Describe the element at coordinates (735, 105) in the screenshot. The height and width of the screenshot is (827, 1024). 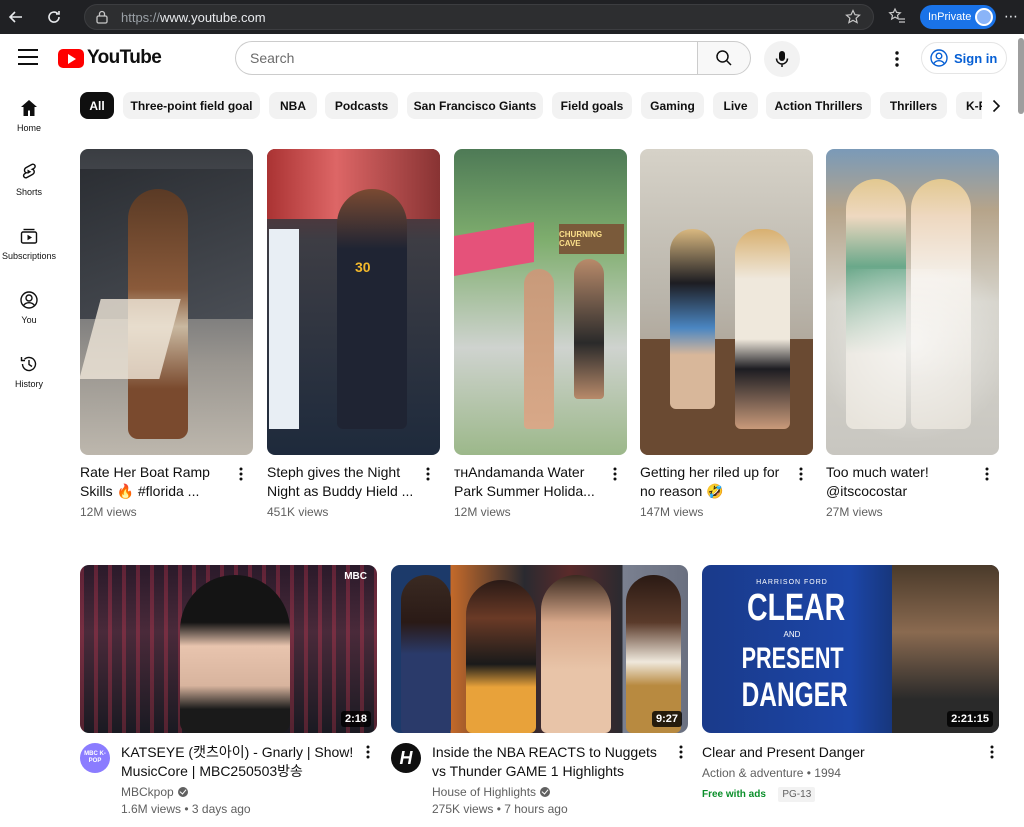
I see `chip-live: Live` at that location.